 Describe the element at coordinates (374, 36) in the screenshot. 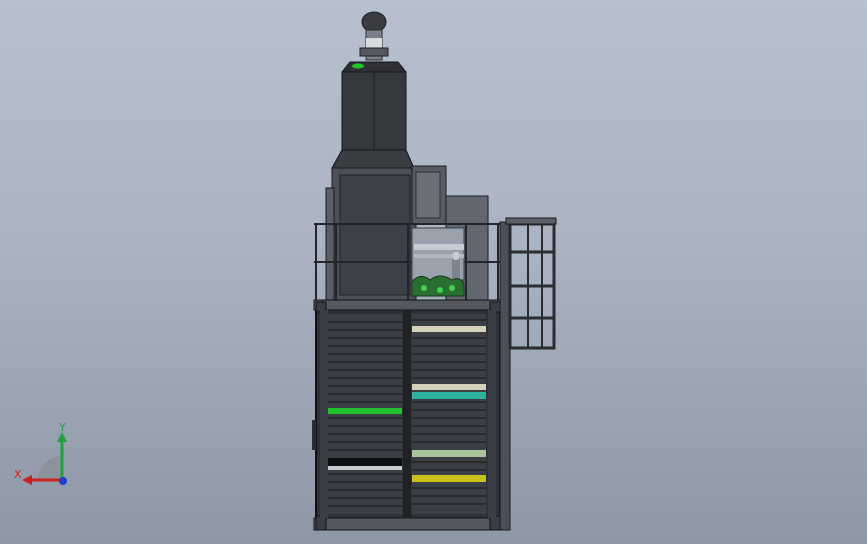

I see `exhaust-pipe` at that location.